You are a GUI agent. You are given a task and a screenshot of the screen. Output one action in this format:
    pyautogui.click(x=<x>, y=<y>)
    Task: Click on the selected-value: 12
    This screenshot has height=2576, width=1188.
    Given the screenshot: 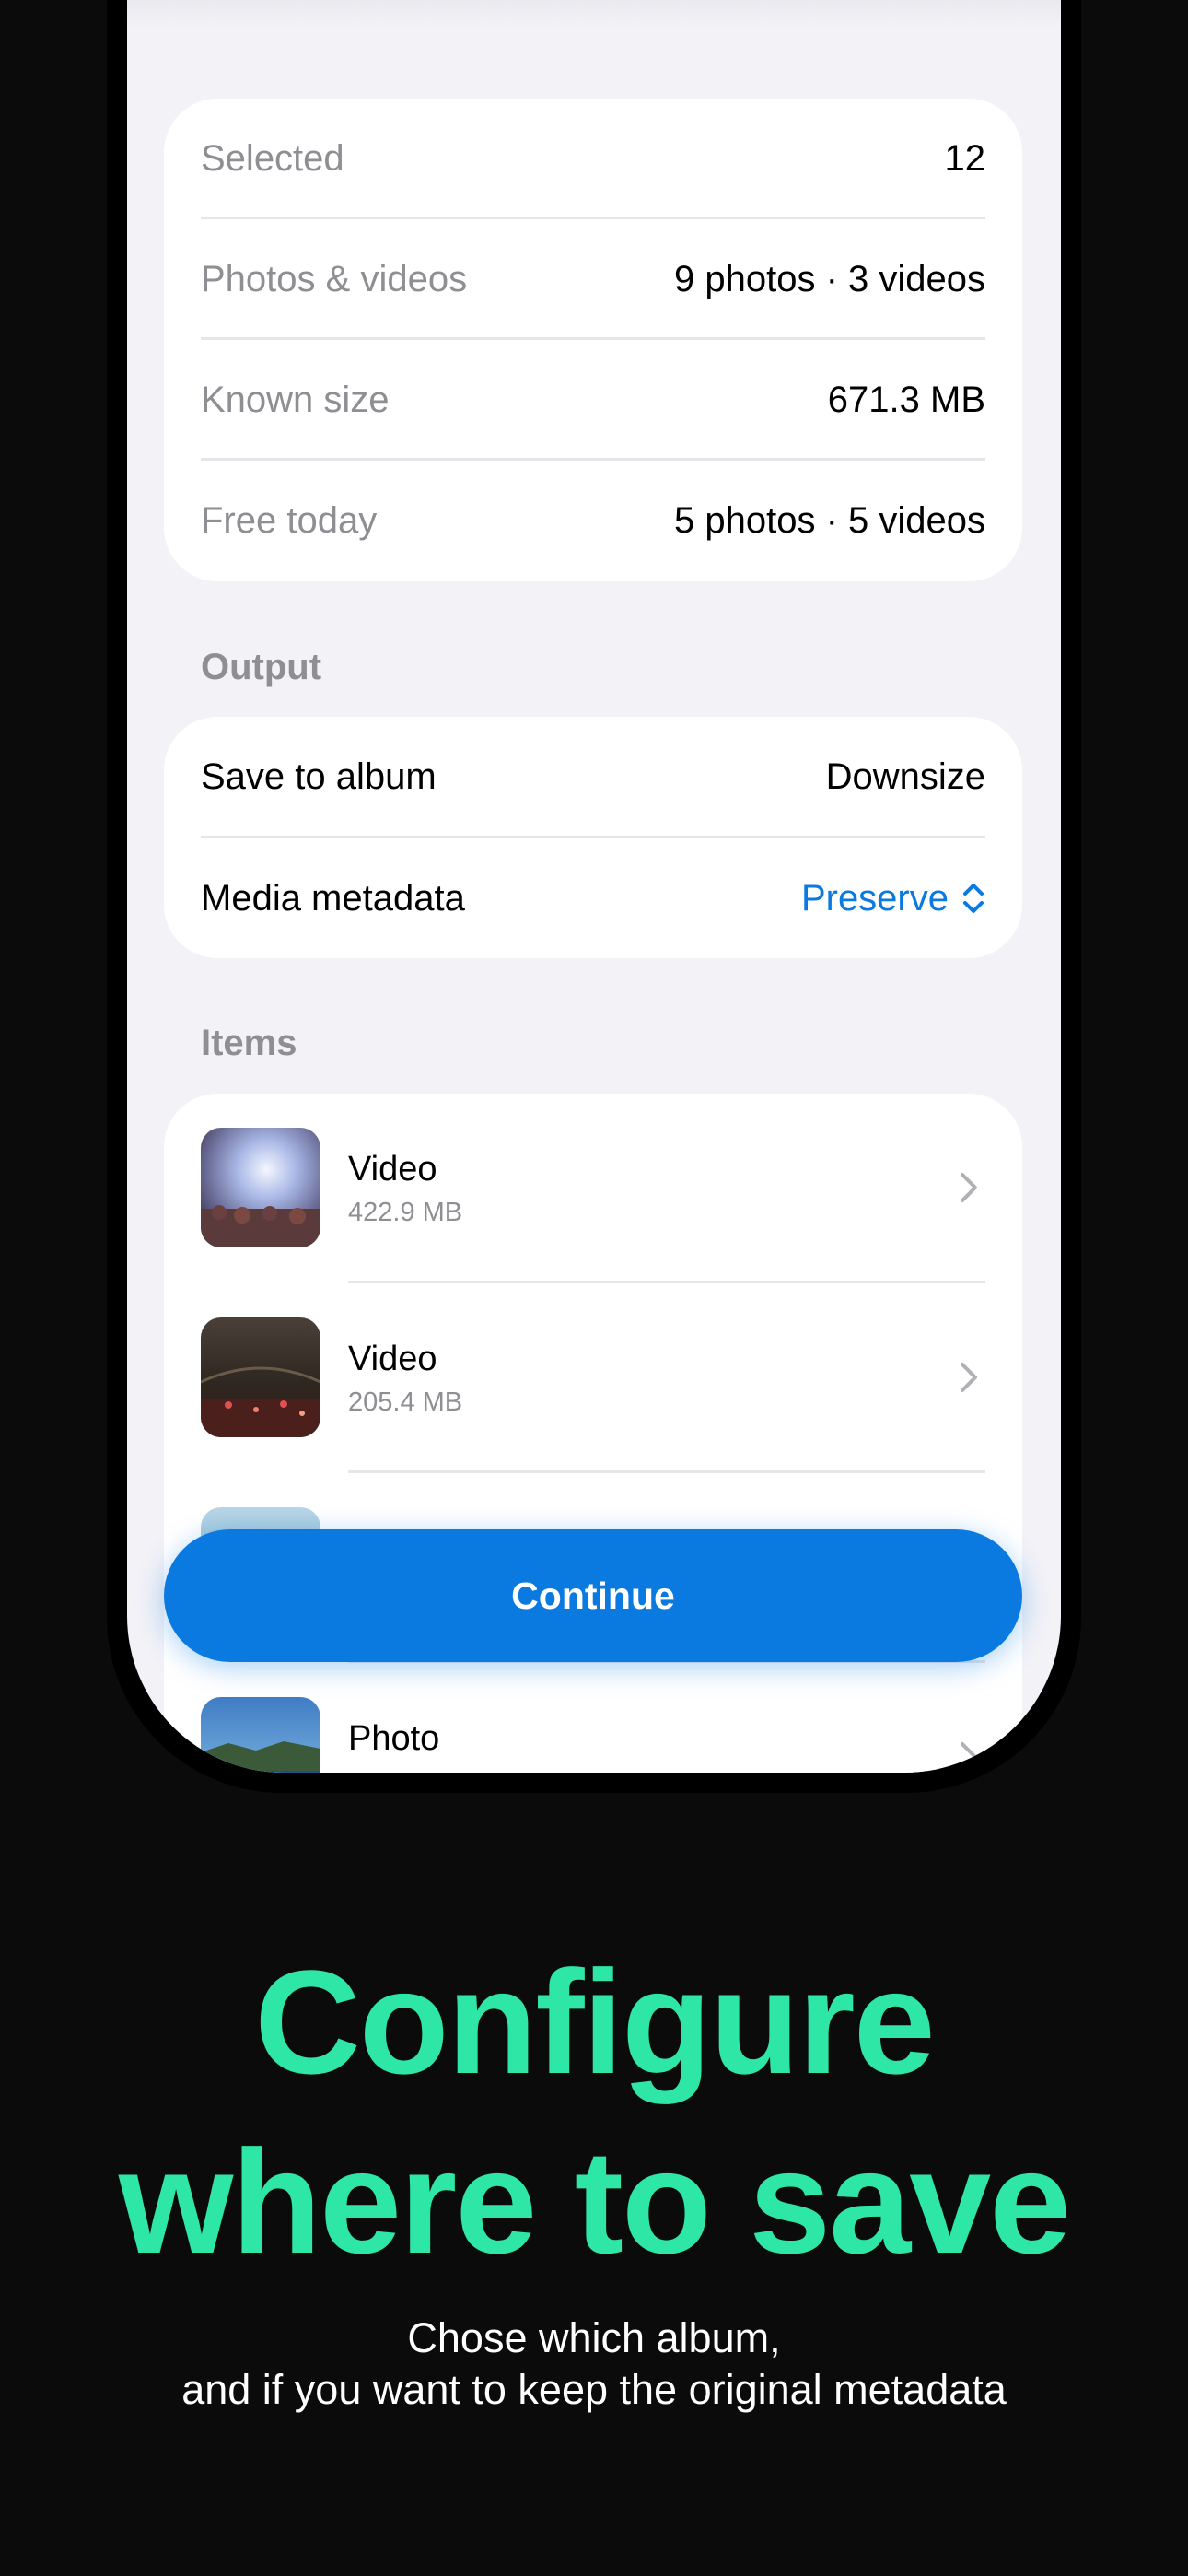 What is the action you would take?
    pyautogui.click(x=965, y=158)
    